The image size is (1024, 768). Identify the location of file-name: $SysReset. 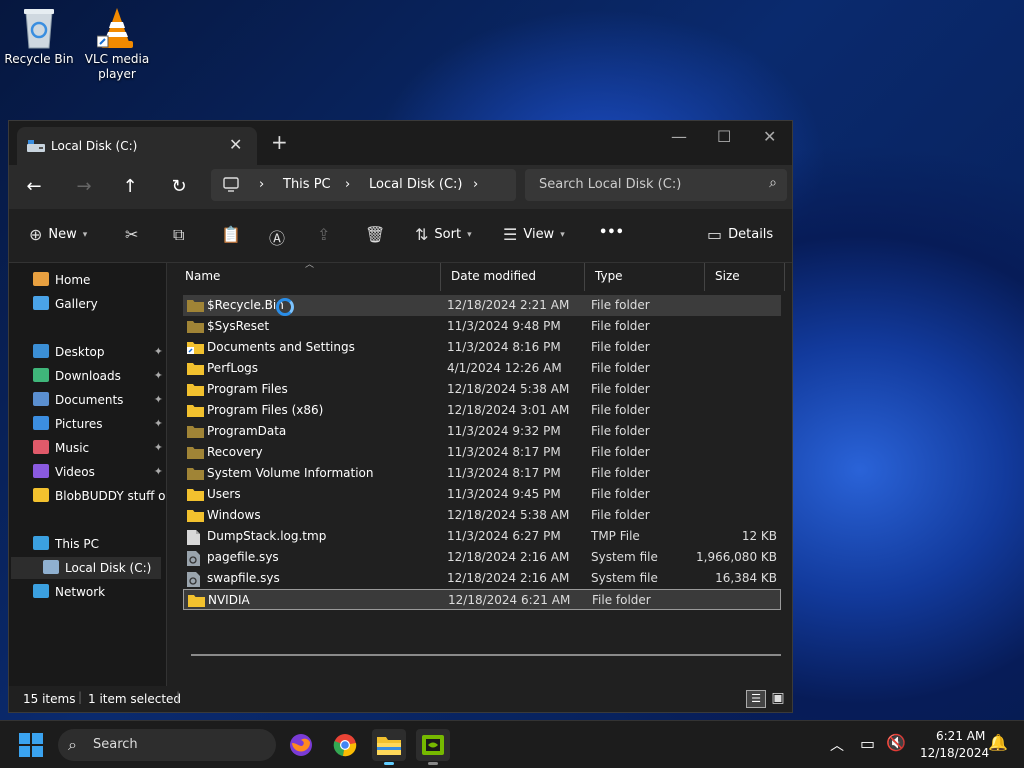
(238, 326).